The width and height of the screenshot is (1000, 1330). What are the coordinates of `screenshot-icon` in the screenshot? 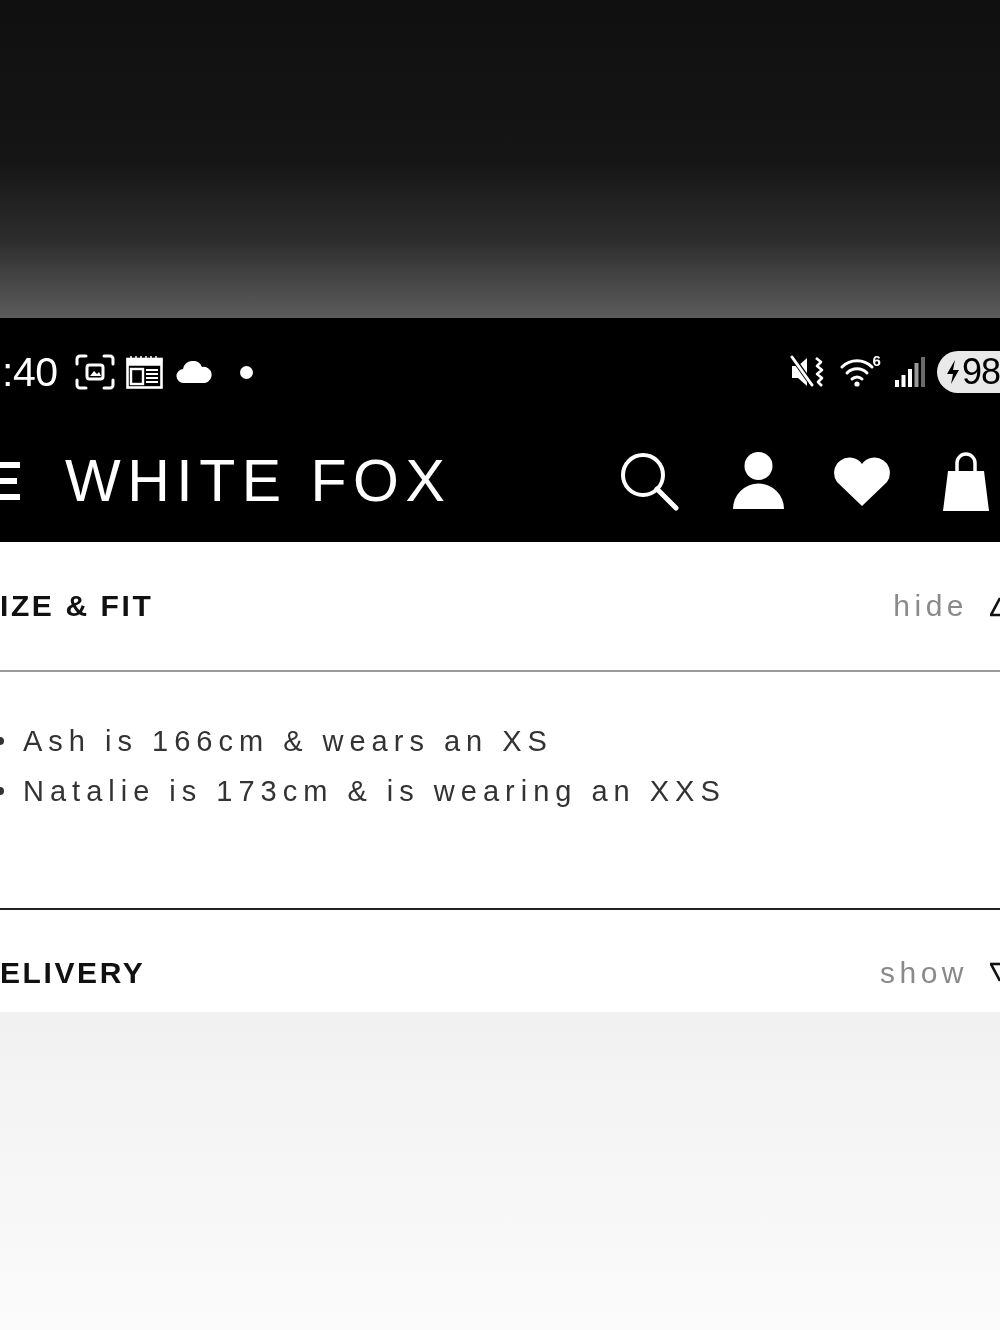 It's located at (94, 372).